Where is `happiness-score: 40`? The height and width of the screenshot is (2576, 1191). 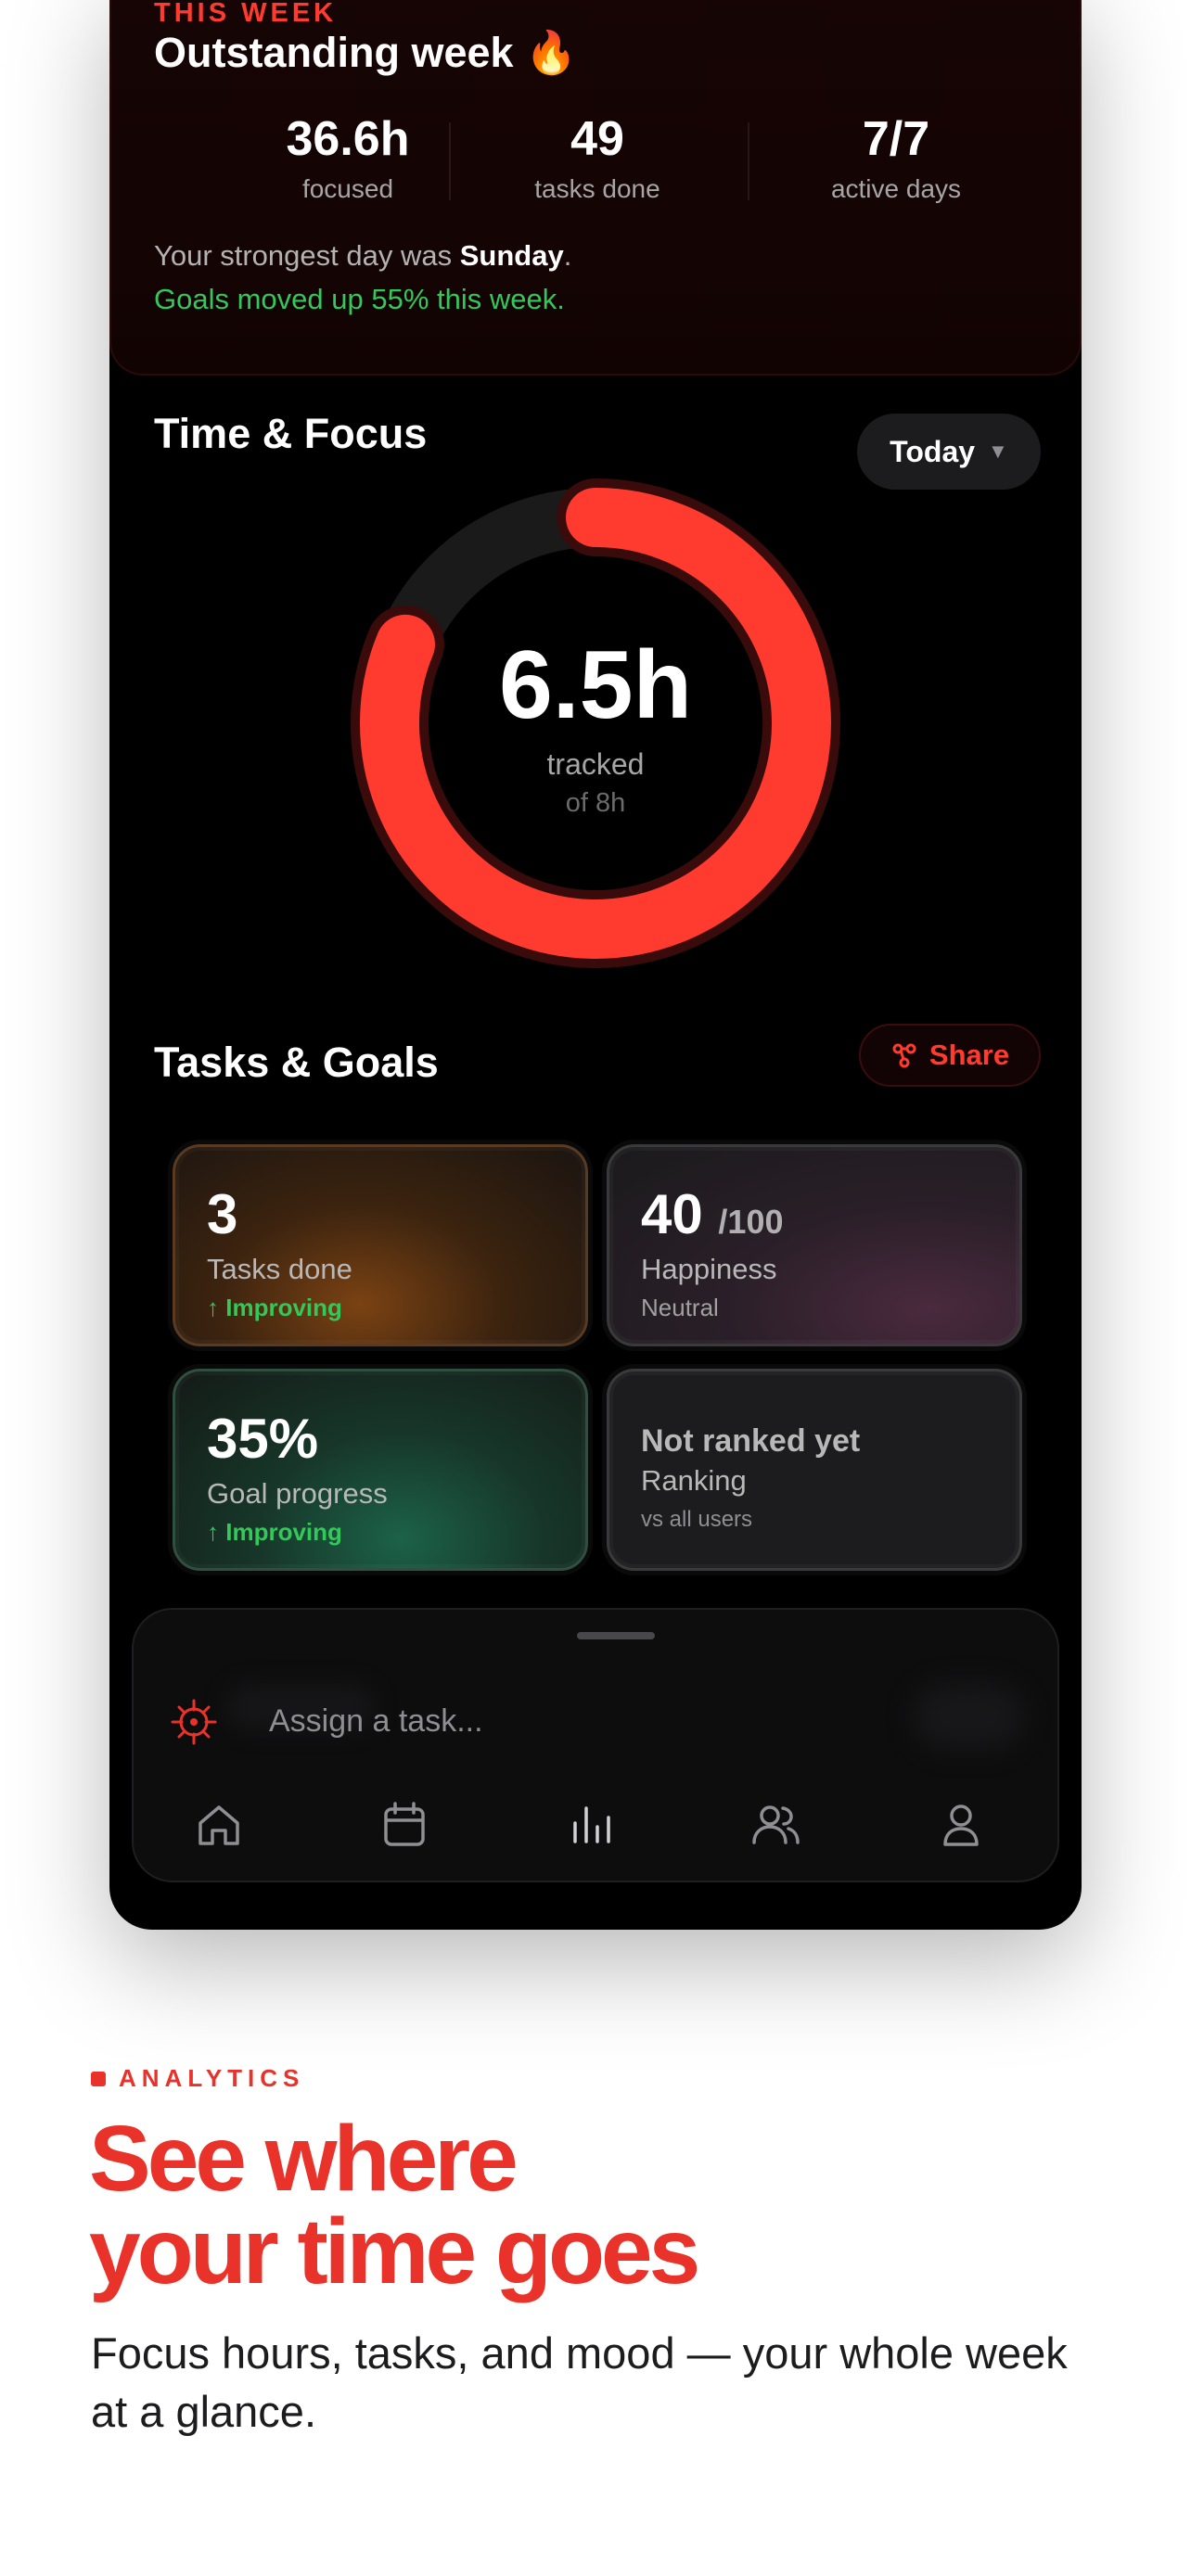 happiness-score: 40 is located at coordinates (672, 1214).